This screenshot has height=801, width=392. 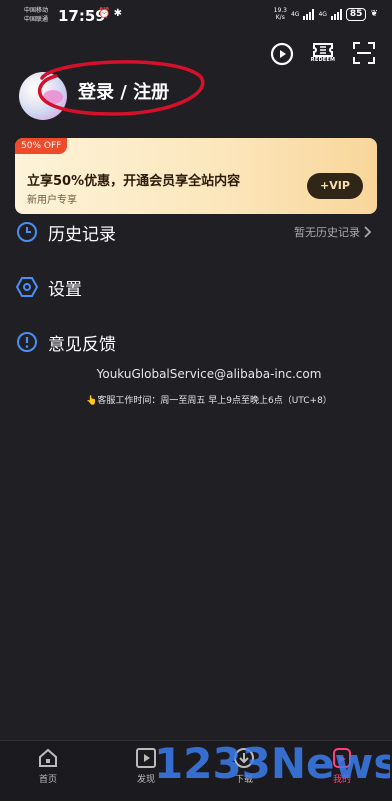 What do you see at coordinates (282, 54) in the screenshot?
I see `play-circle-icon` at bounding box center [282, 54].